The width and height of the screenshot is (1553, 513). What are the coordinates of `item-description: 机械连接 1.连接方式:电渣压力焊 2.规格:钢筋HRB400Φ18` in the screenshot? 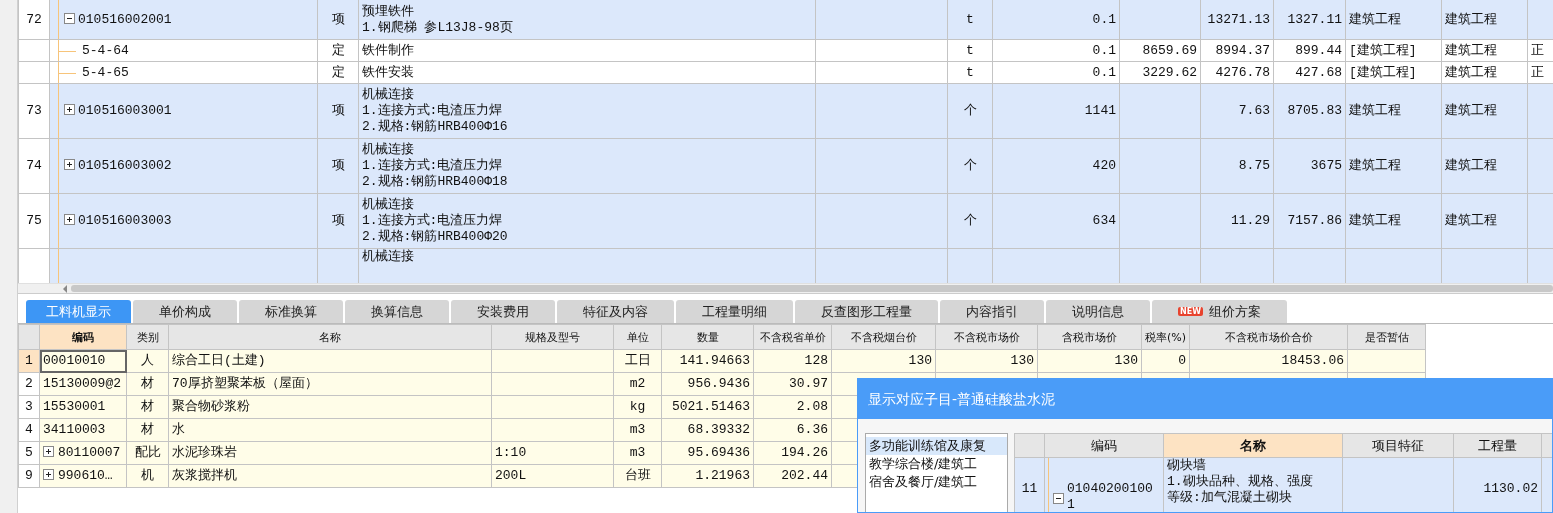 It's located at (587, 166).